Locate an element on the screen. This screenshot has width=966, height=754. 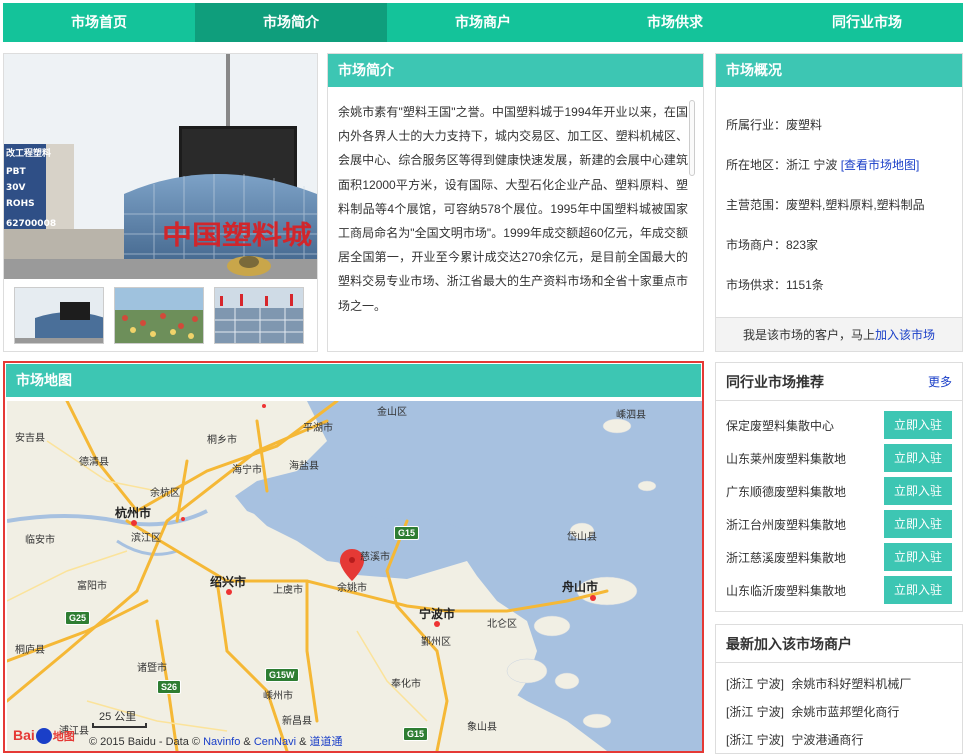
map-place: 新昌县 is located at coordinates (297, 721).